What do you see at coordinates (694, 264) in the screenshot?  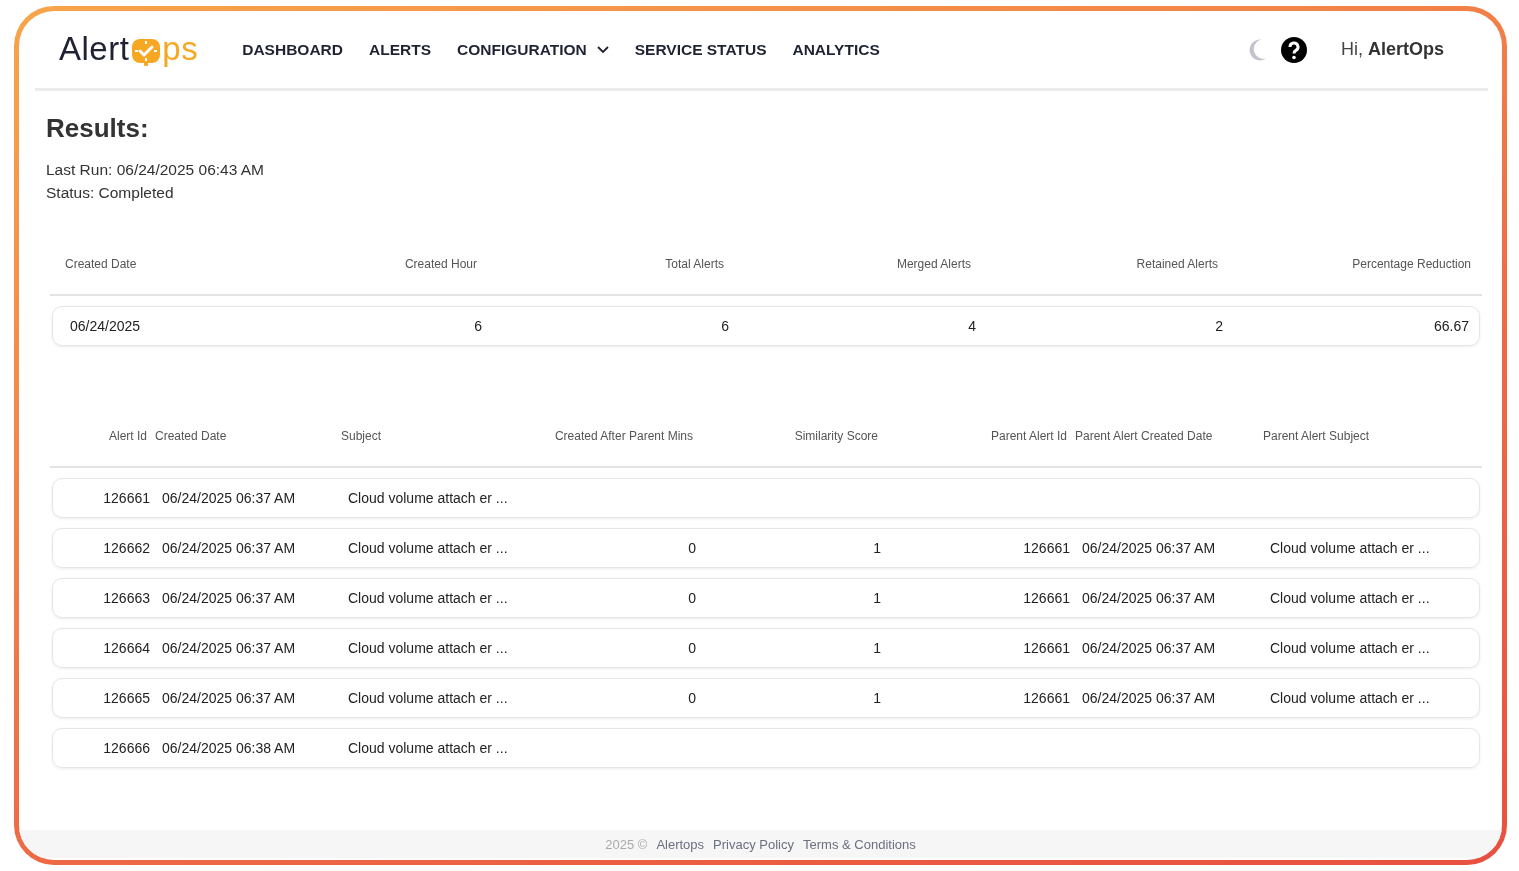 I see `column-header: Total Alerts` at bounding box center [694, 264].